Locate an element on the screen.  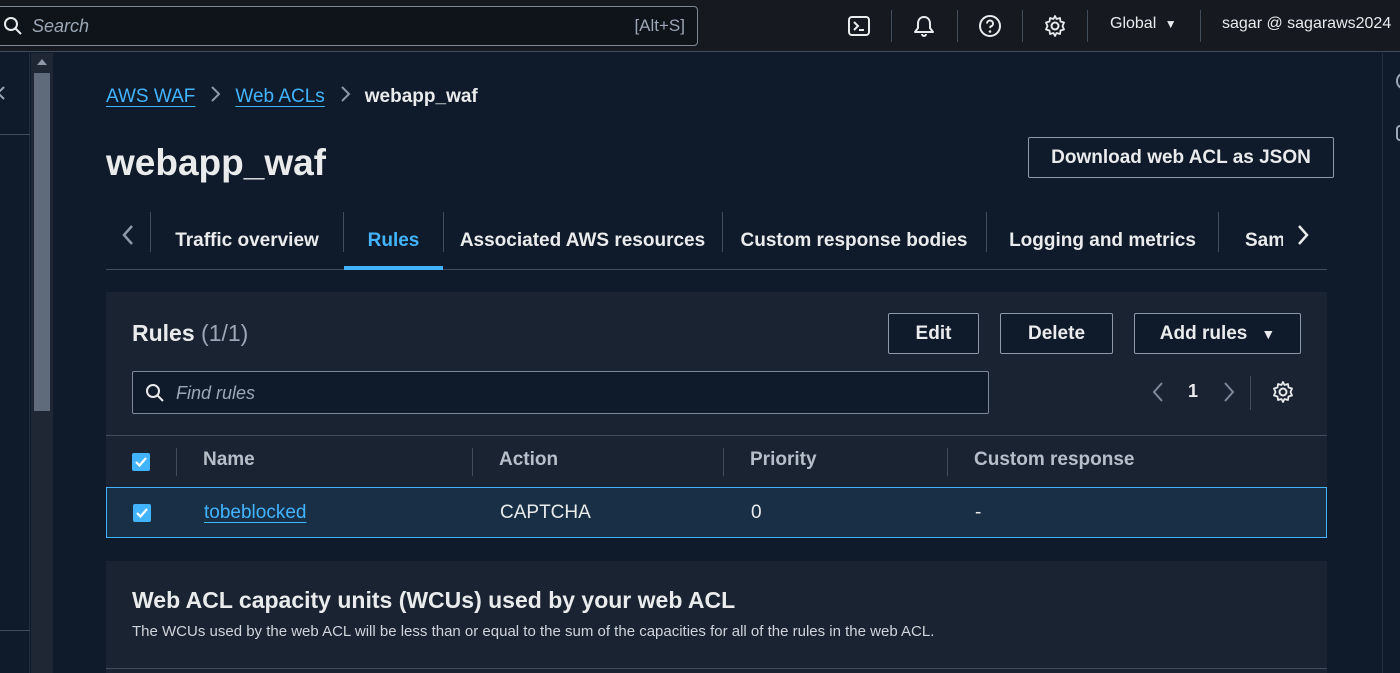
tab-associated-aws-resources: Associated AWS resources is located at coordinates (582, 241).